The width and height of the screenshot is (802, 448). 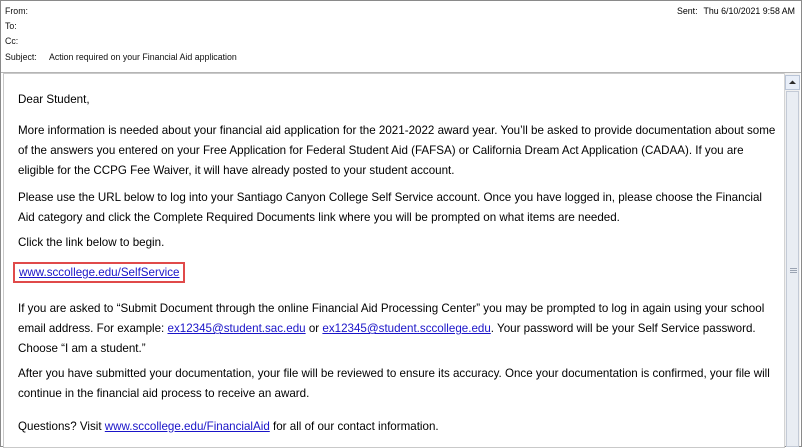 I want to click on vertical-scrollbar, so click(x=792, y=260).